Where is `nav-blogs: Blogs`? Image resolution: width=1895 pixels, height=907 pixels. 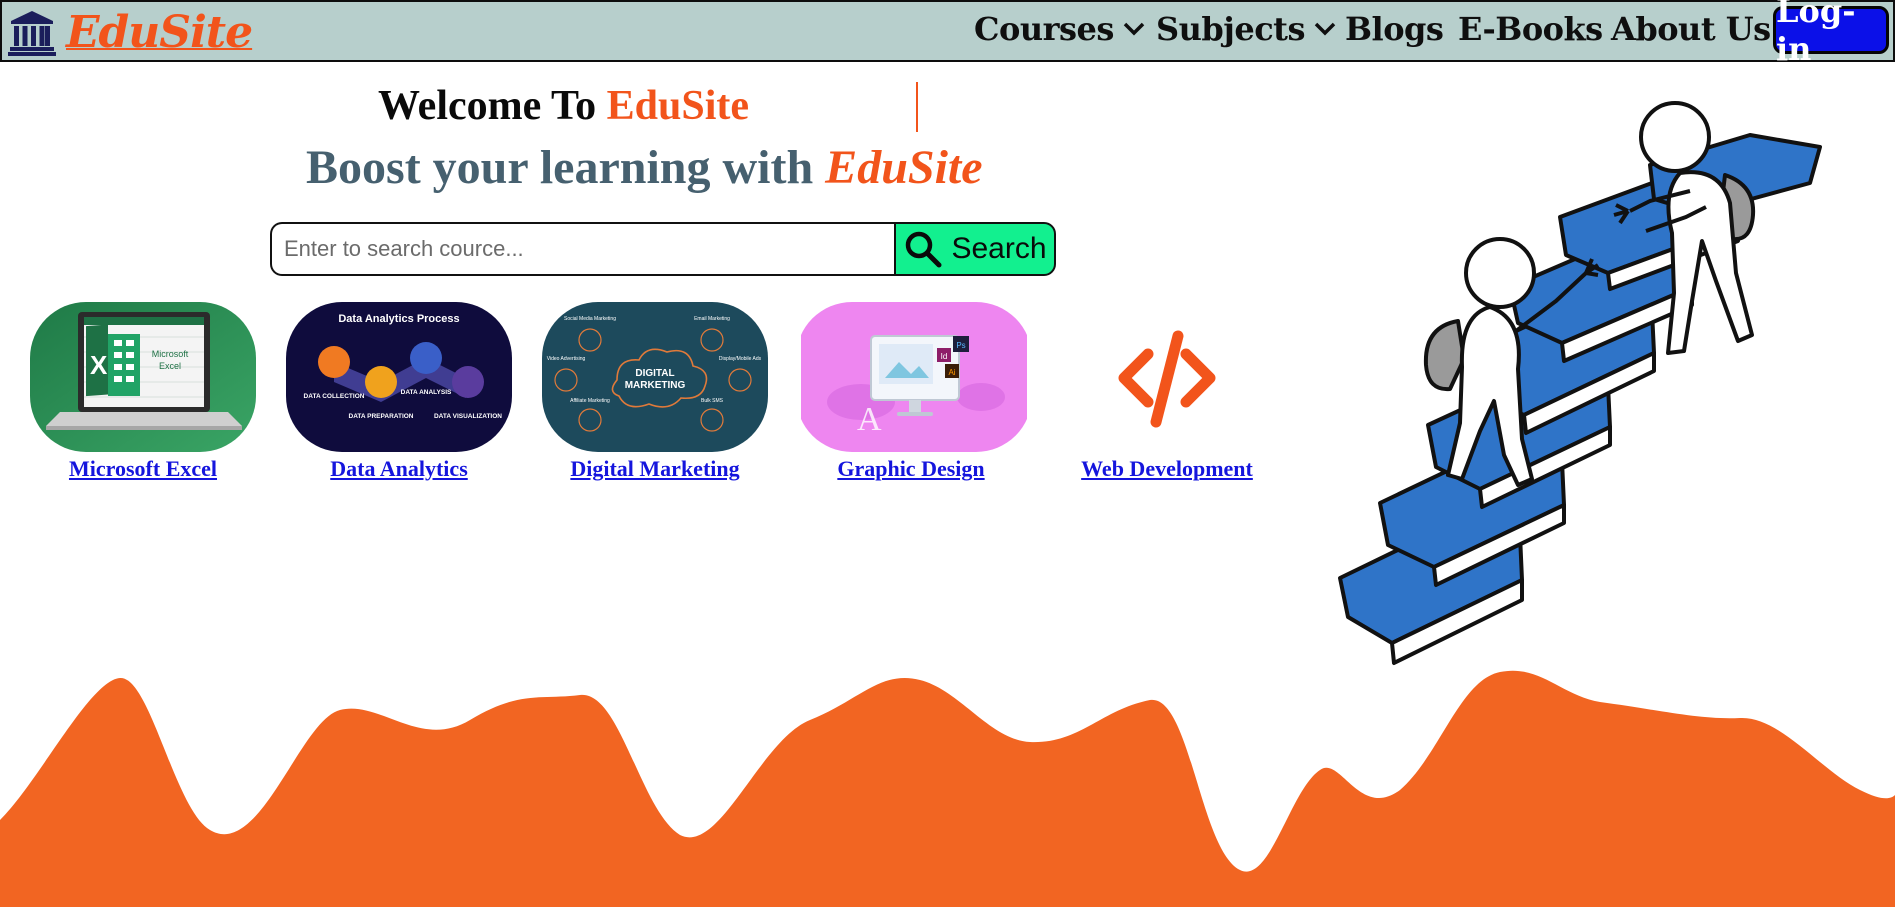 nav-blogs: Blogs is located at coordinates (1394, 29).